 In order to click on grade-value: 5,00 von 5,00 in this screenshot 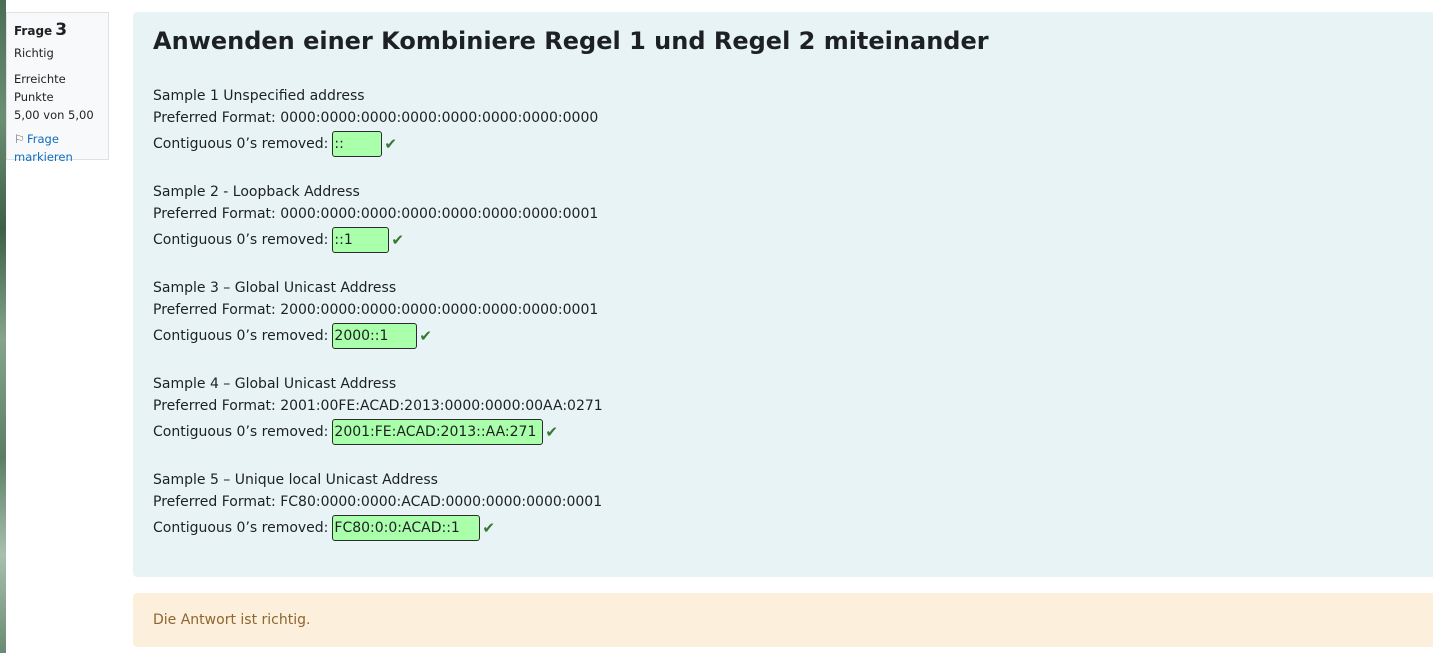, I will do `click(54, 115)`.